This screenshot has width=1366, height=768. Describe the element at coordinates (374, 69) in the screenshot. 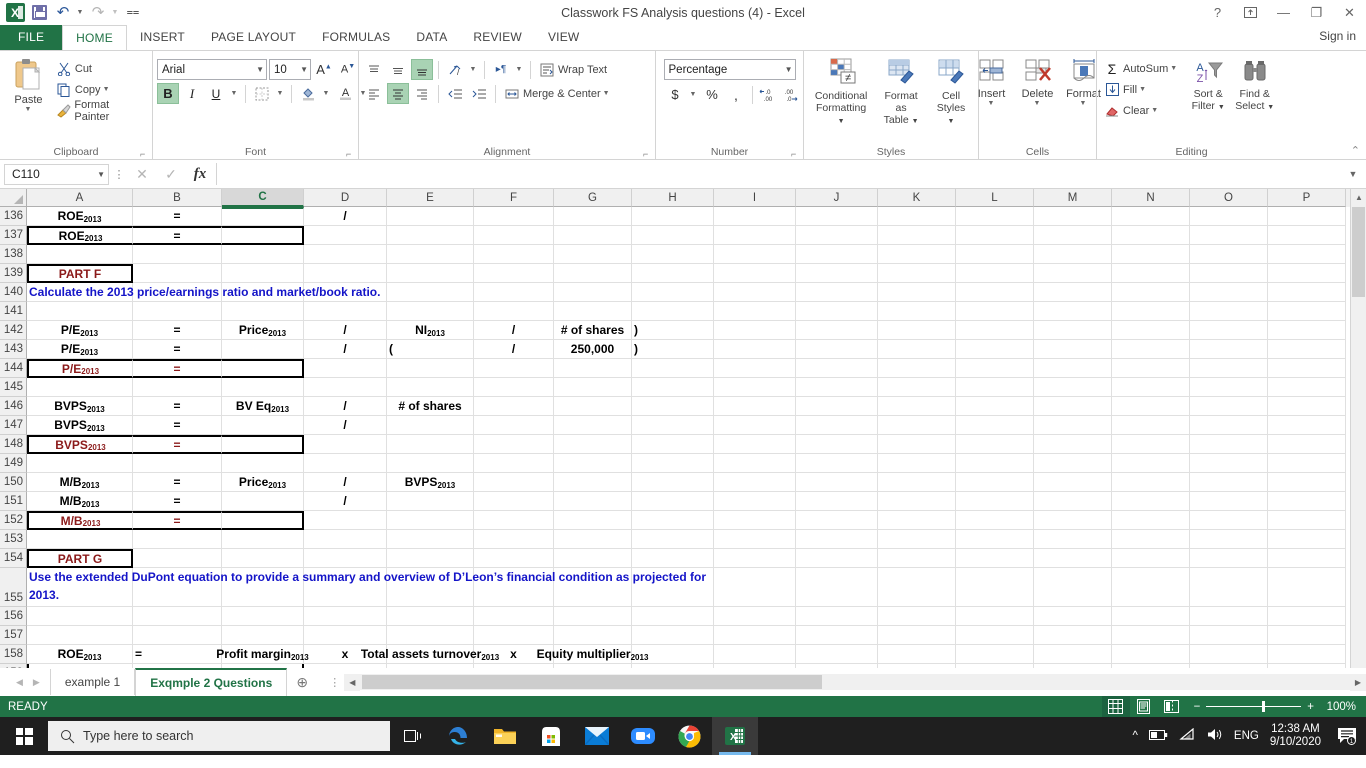

I see `align-top-icon` at that location.